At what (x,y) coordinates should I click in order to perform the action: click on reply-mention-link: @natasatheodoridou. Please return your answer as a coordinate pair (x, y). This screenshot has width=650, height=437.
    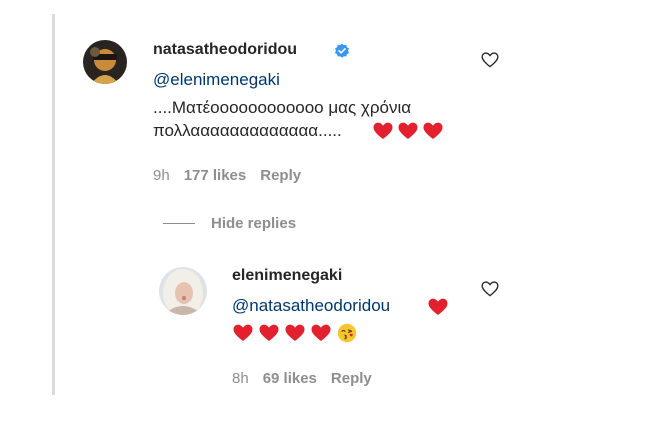
    Looking at the image, I should click on (311, 306).